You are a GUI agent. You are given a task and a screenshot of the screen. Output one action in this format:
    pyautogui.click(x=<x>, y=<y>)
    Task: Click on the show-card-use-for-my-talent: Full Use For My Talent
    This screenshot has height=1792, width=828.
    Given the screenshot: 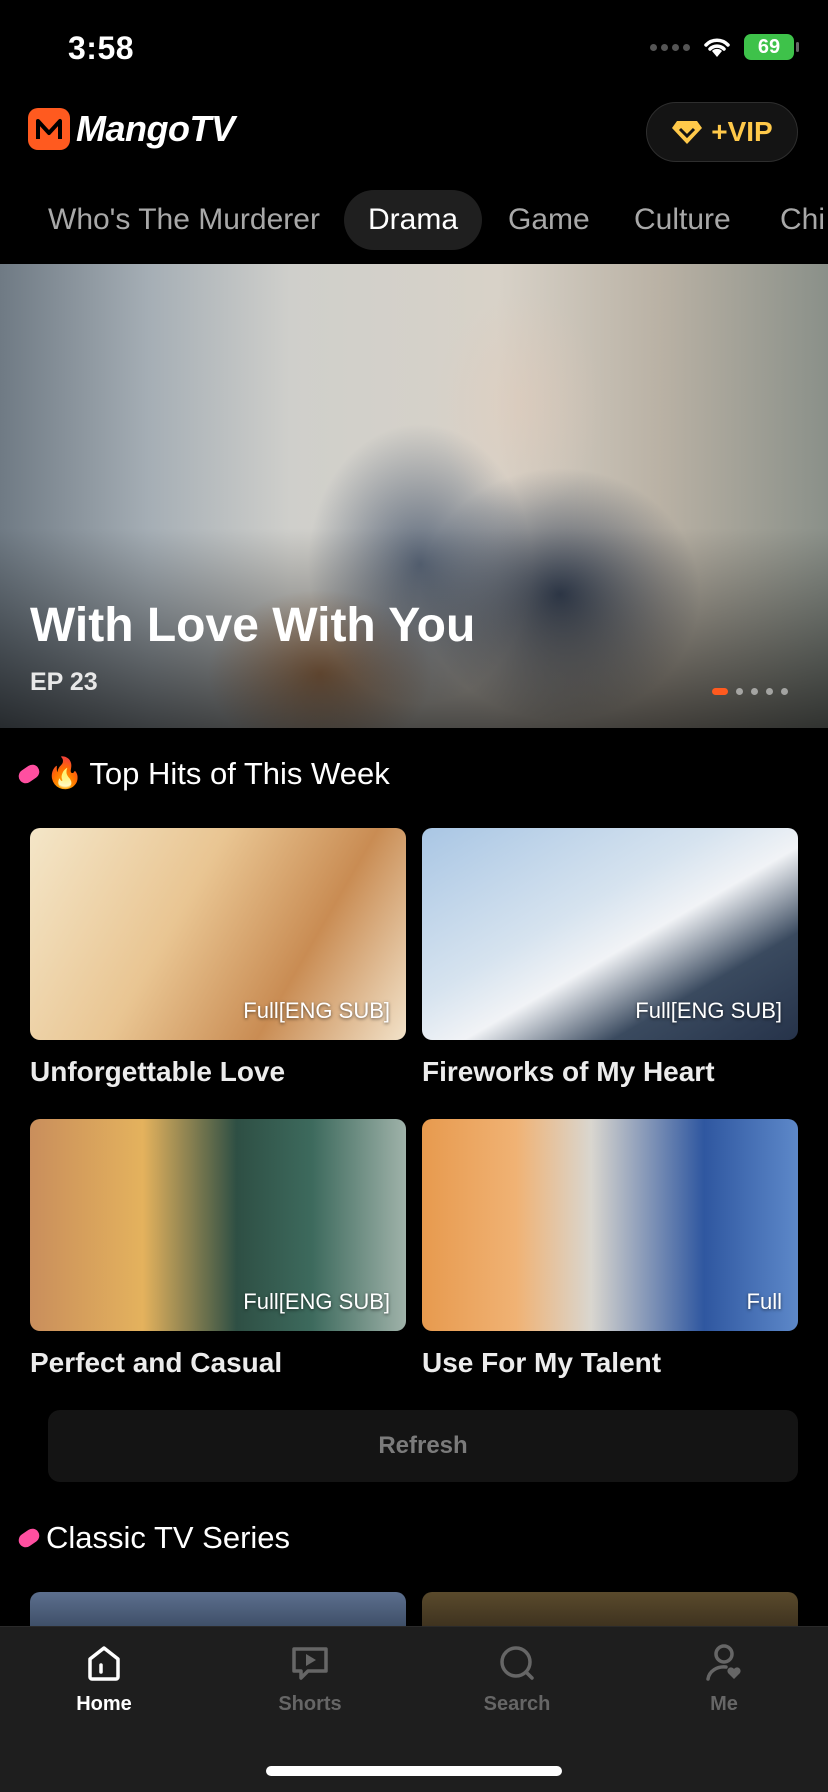 What is the action you would take?
    pyautogui.click(x=610, y=1249)
    